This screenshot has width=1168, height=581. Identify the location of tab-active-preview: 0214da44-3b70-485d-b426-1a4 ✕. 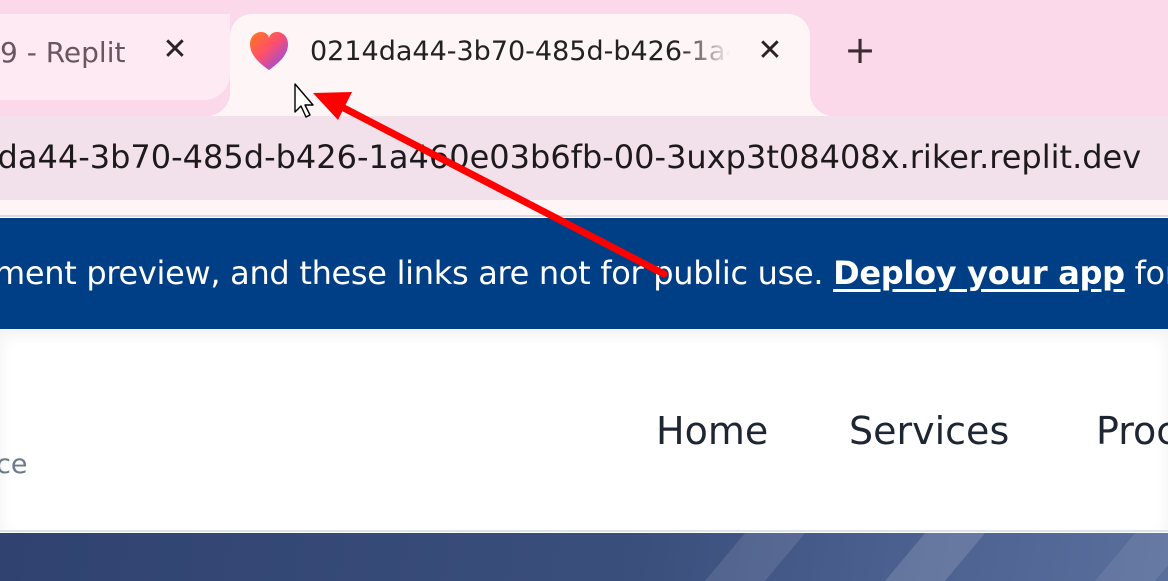
(520, 65).